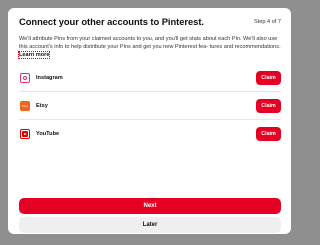 This screenshot has height=245, width=320. I want to click on later-button: Later, so click(150, 225).